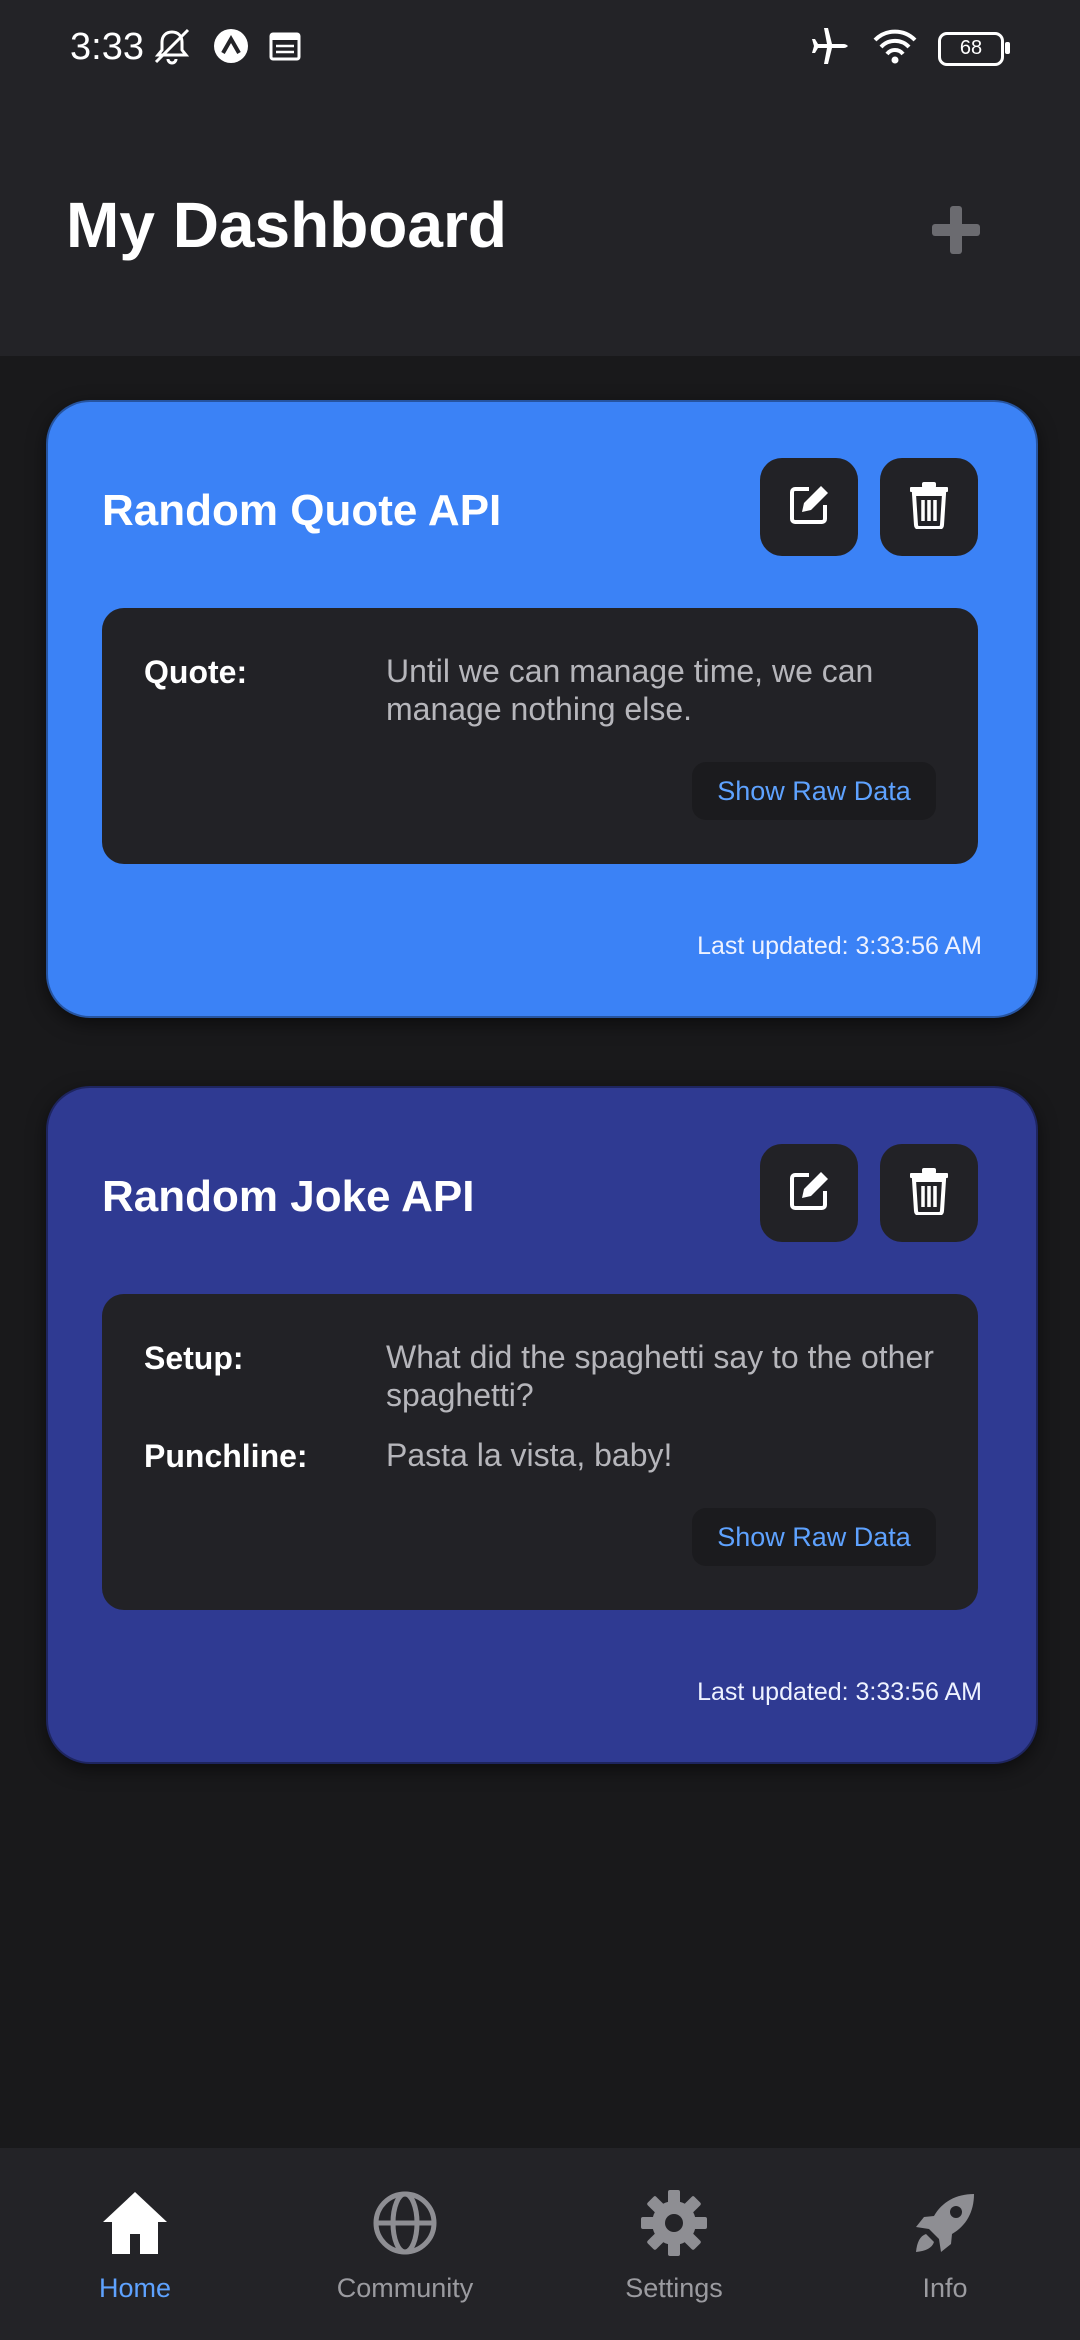 The width and height of the screenshot is (1080, 2340). I want to click on mute-icon, so click(172, 48).